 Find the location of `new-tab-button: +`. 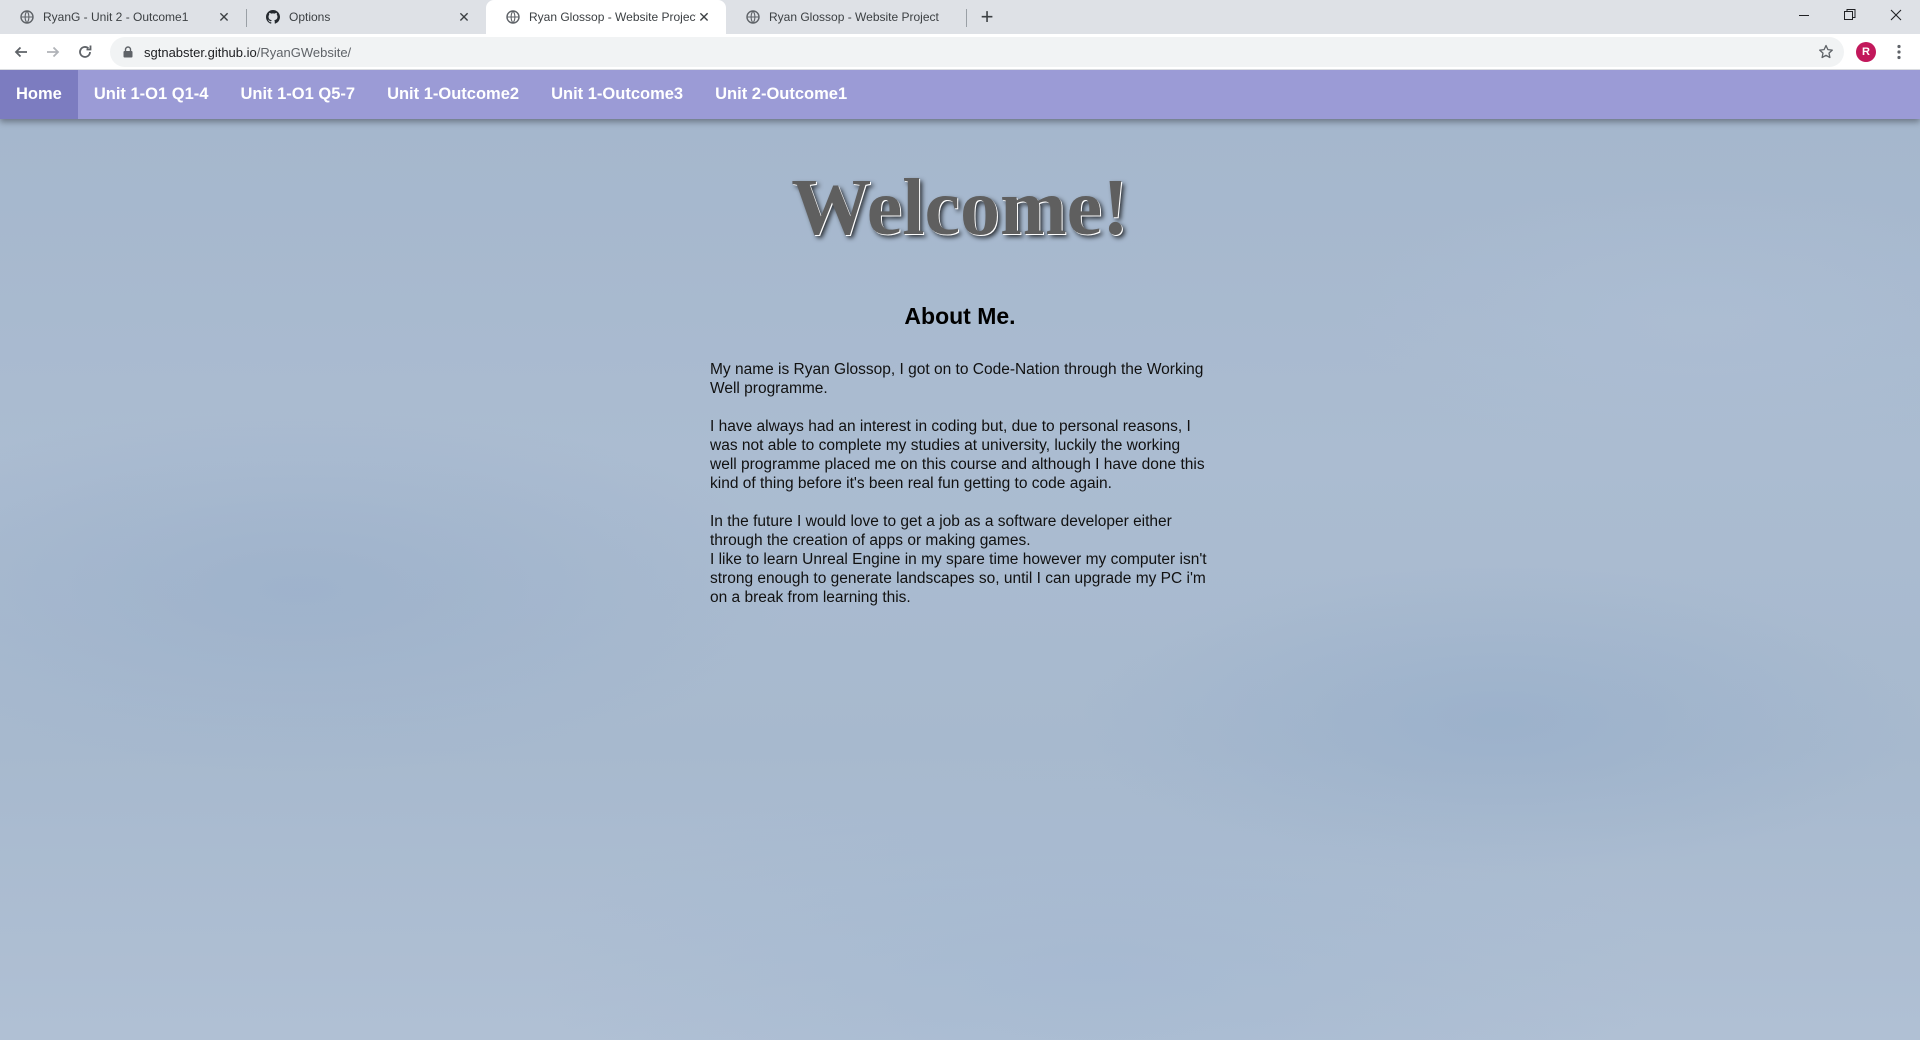

new-tab-button: + is located at coordinates (987, 17).